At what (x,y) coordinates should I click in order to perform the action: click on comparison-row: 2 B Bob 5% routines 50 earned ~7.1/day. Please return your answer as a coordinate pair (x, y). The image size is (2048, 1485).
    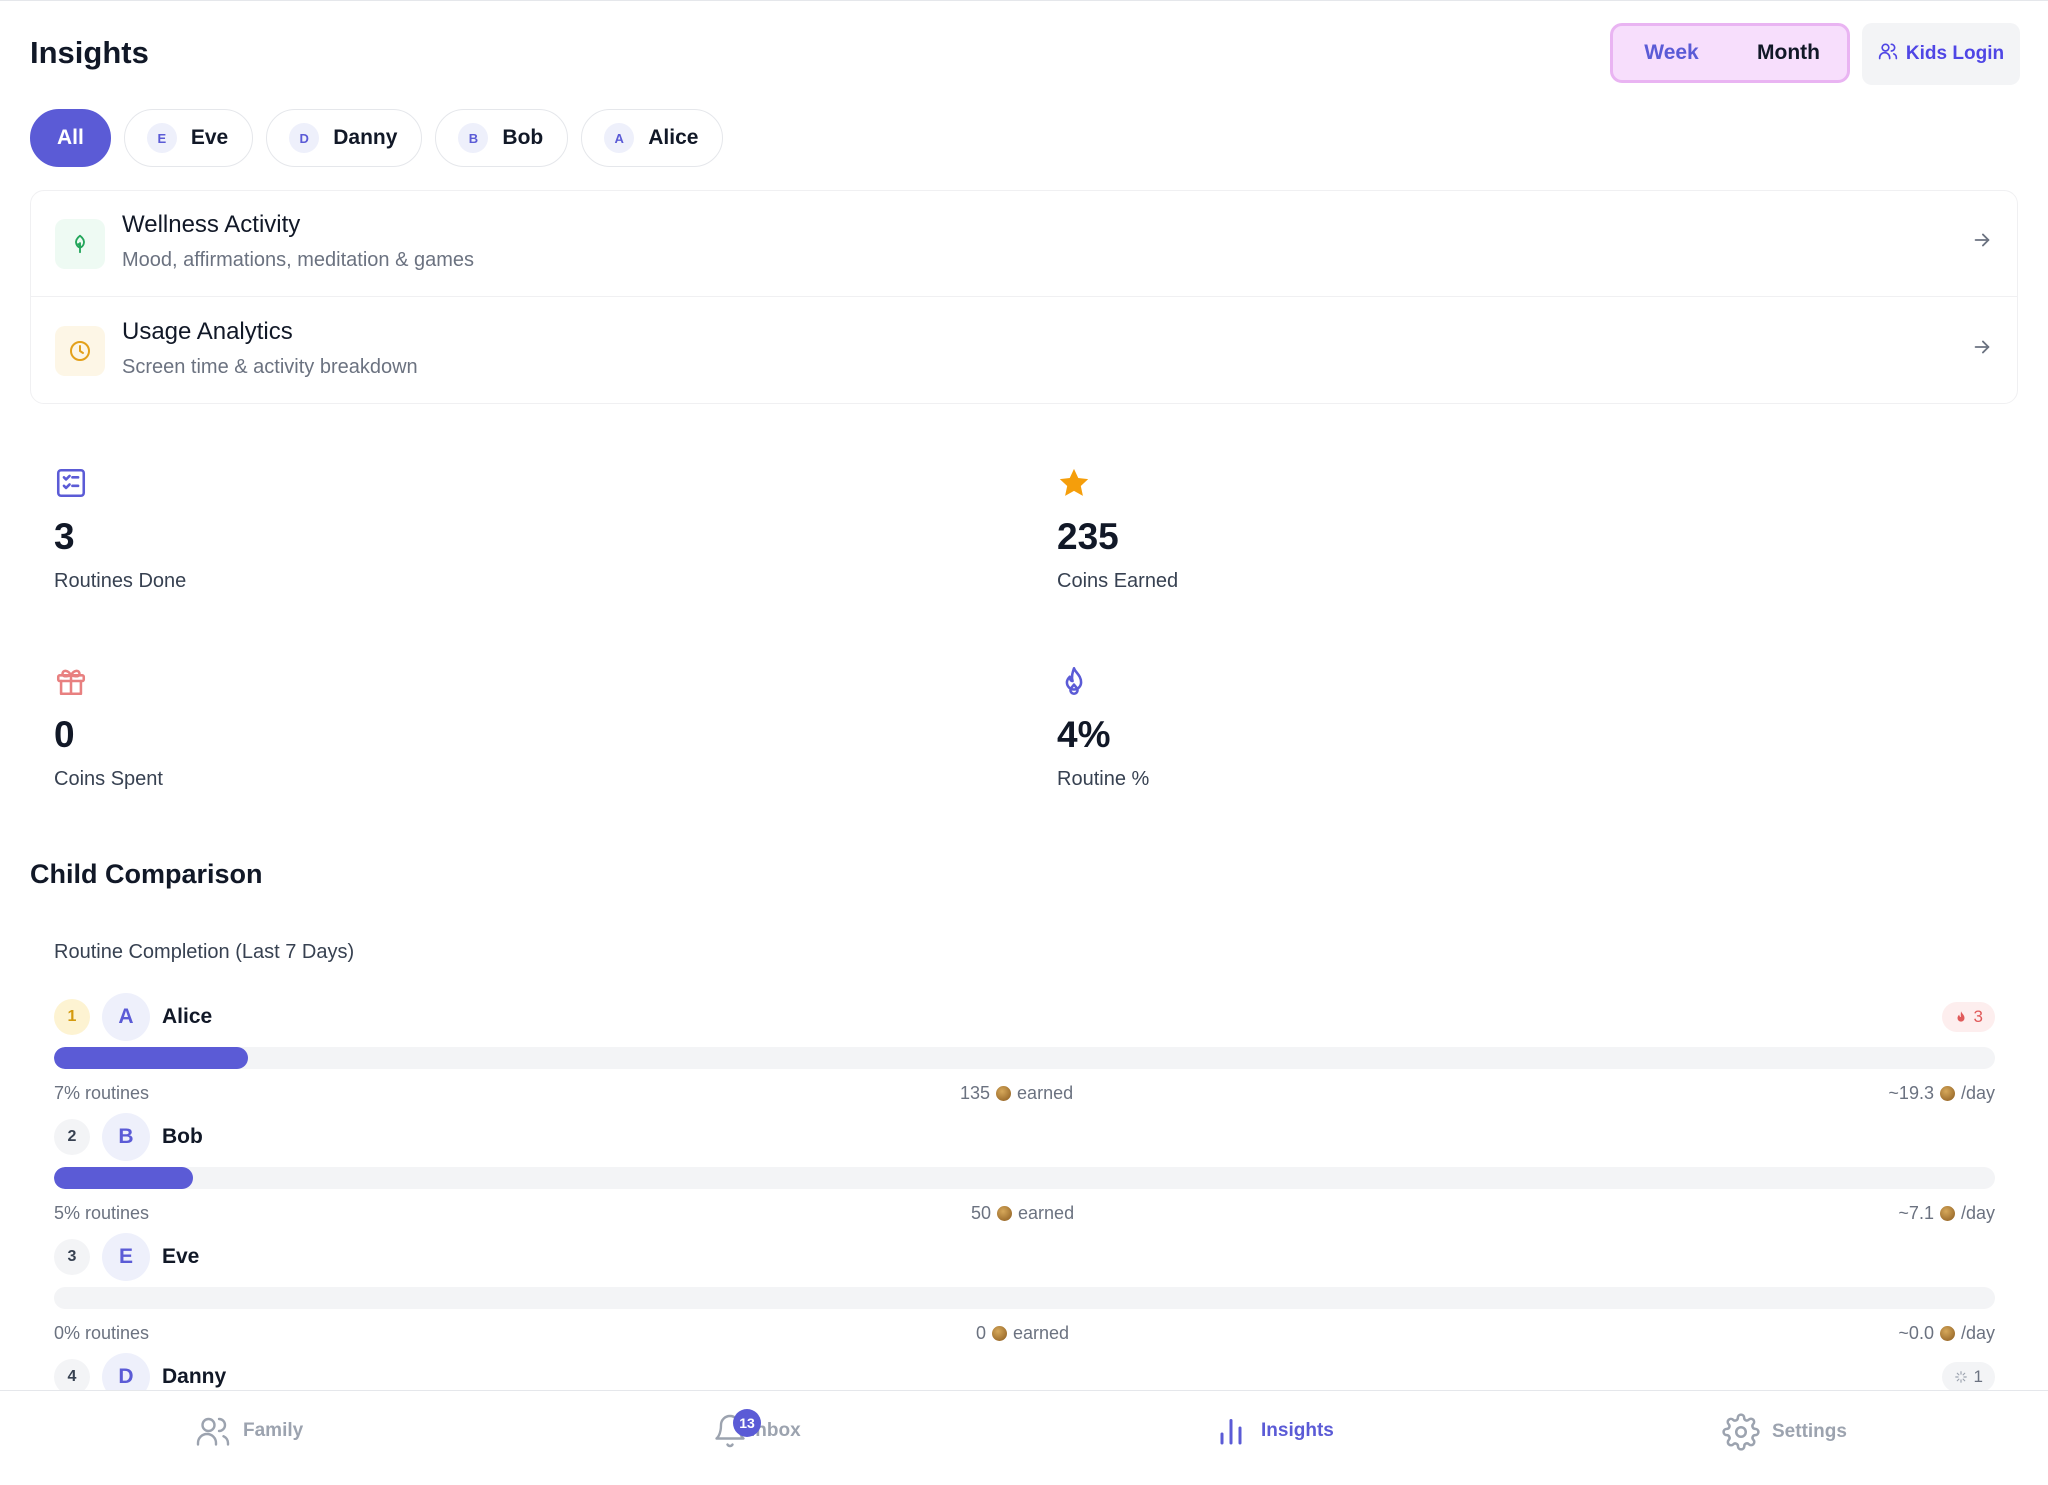
    Looking at the image, I should click on (1024, 1176).